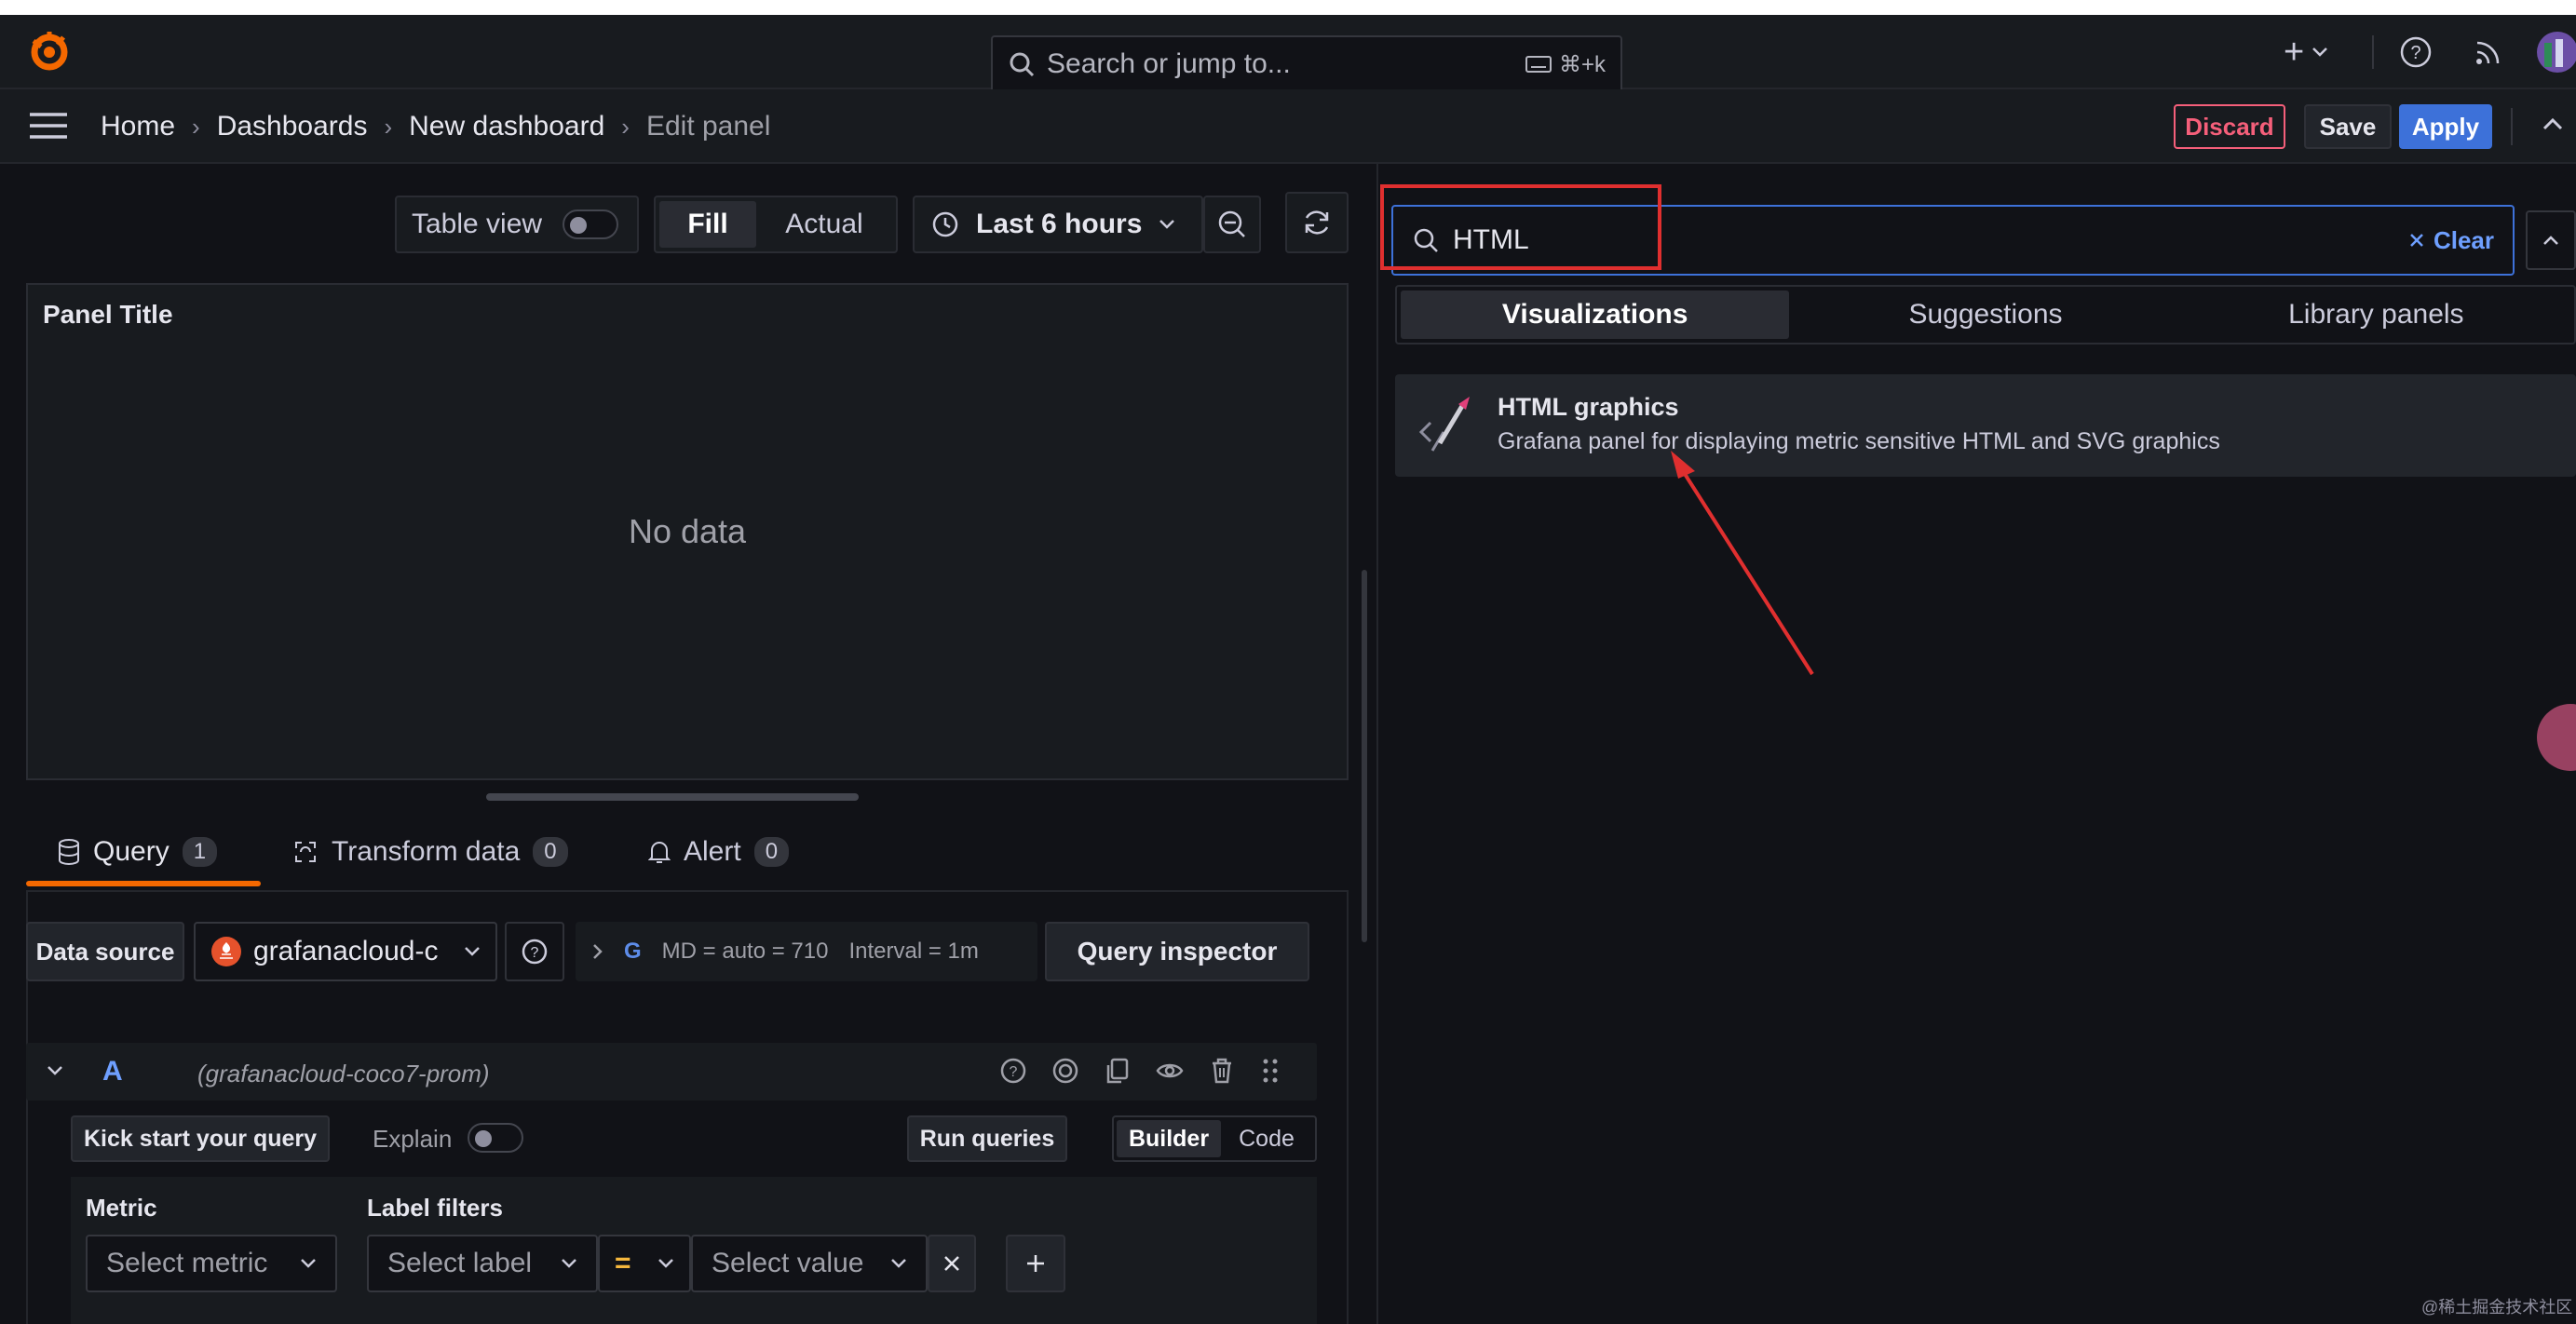 The image size is (2576, 1324). I want to click on datasource-value: grafanacloud-c, so click(346, 951).